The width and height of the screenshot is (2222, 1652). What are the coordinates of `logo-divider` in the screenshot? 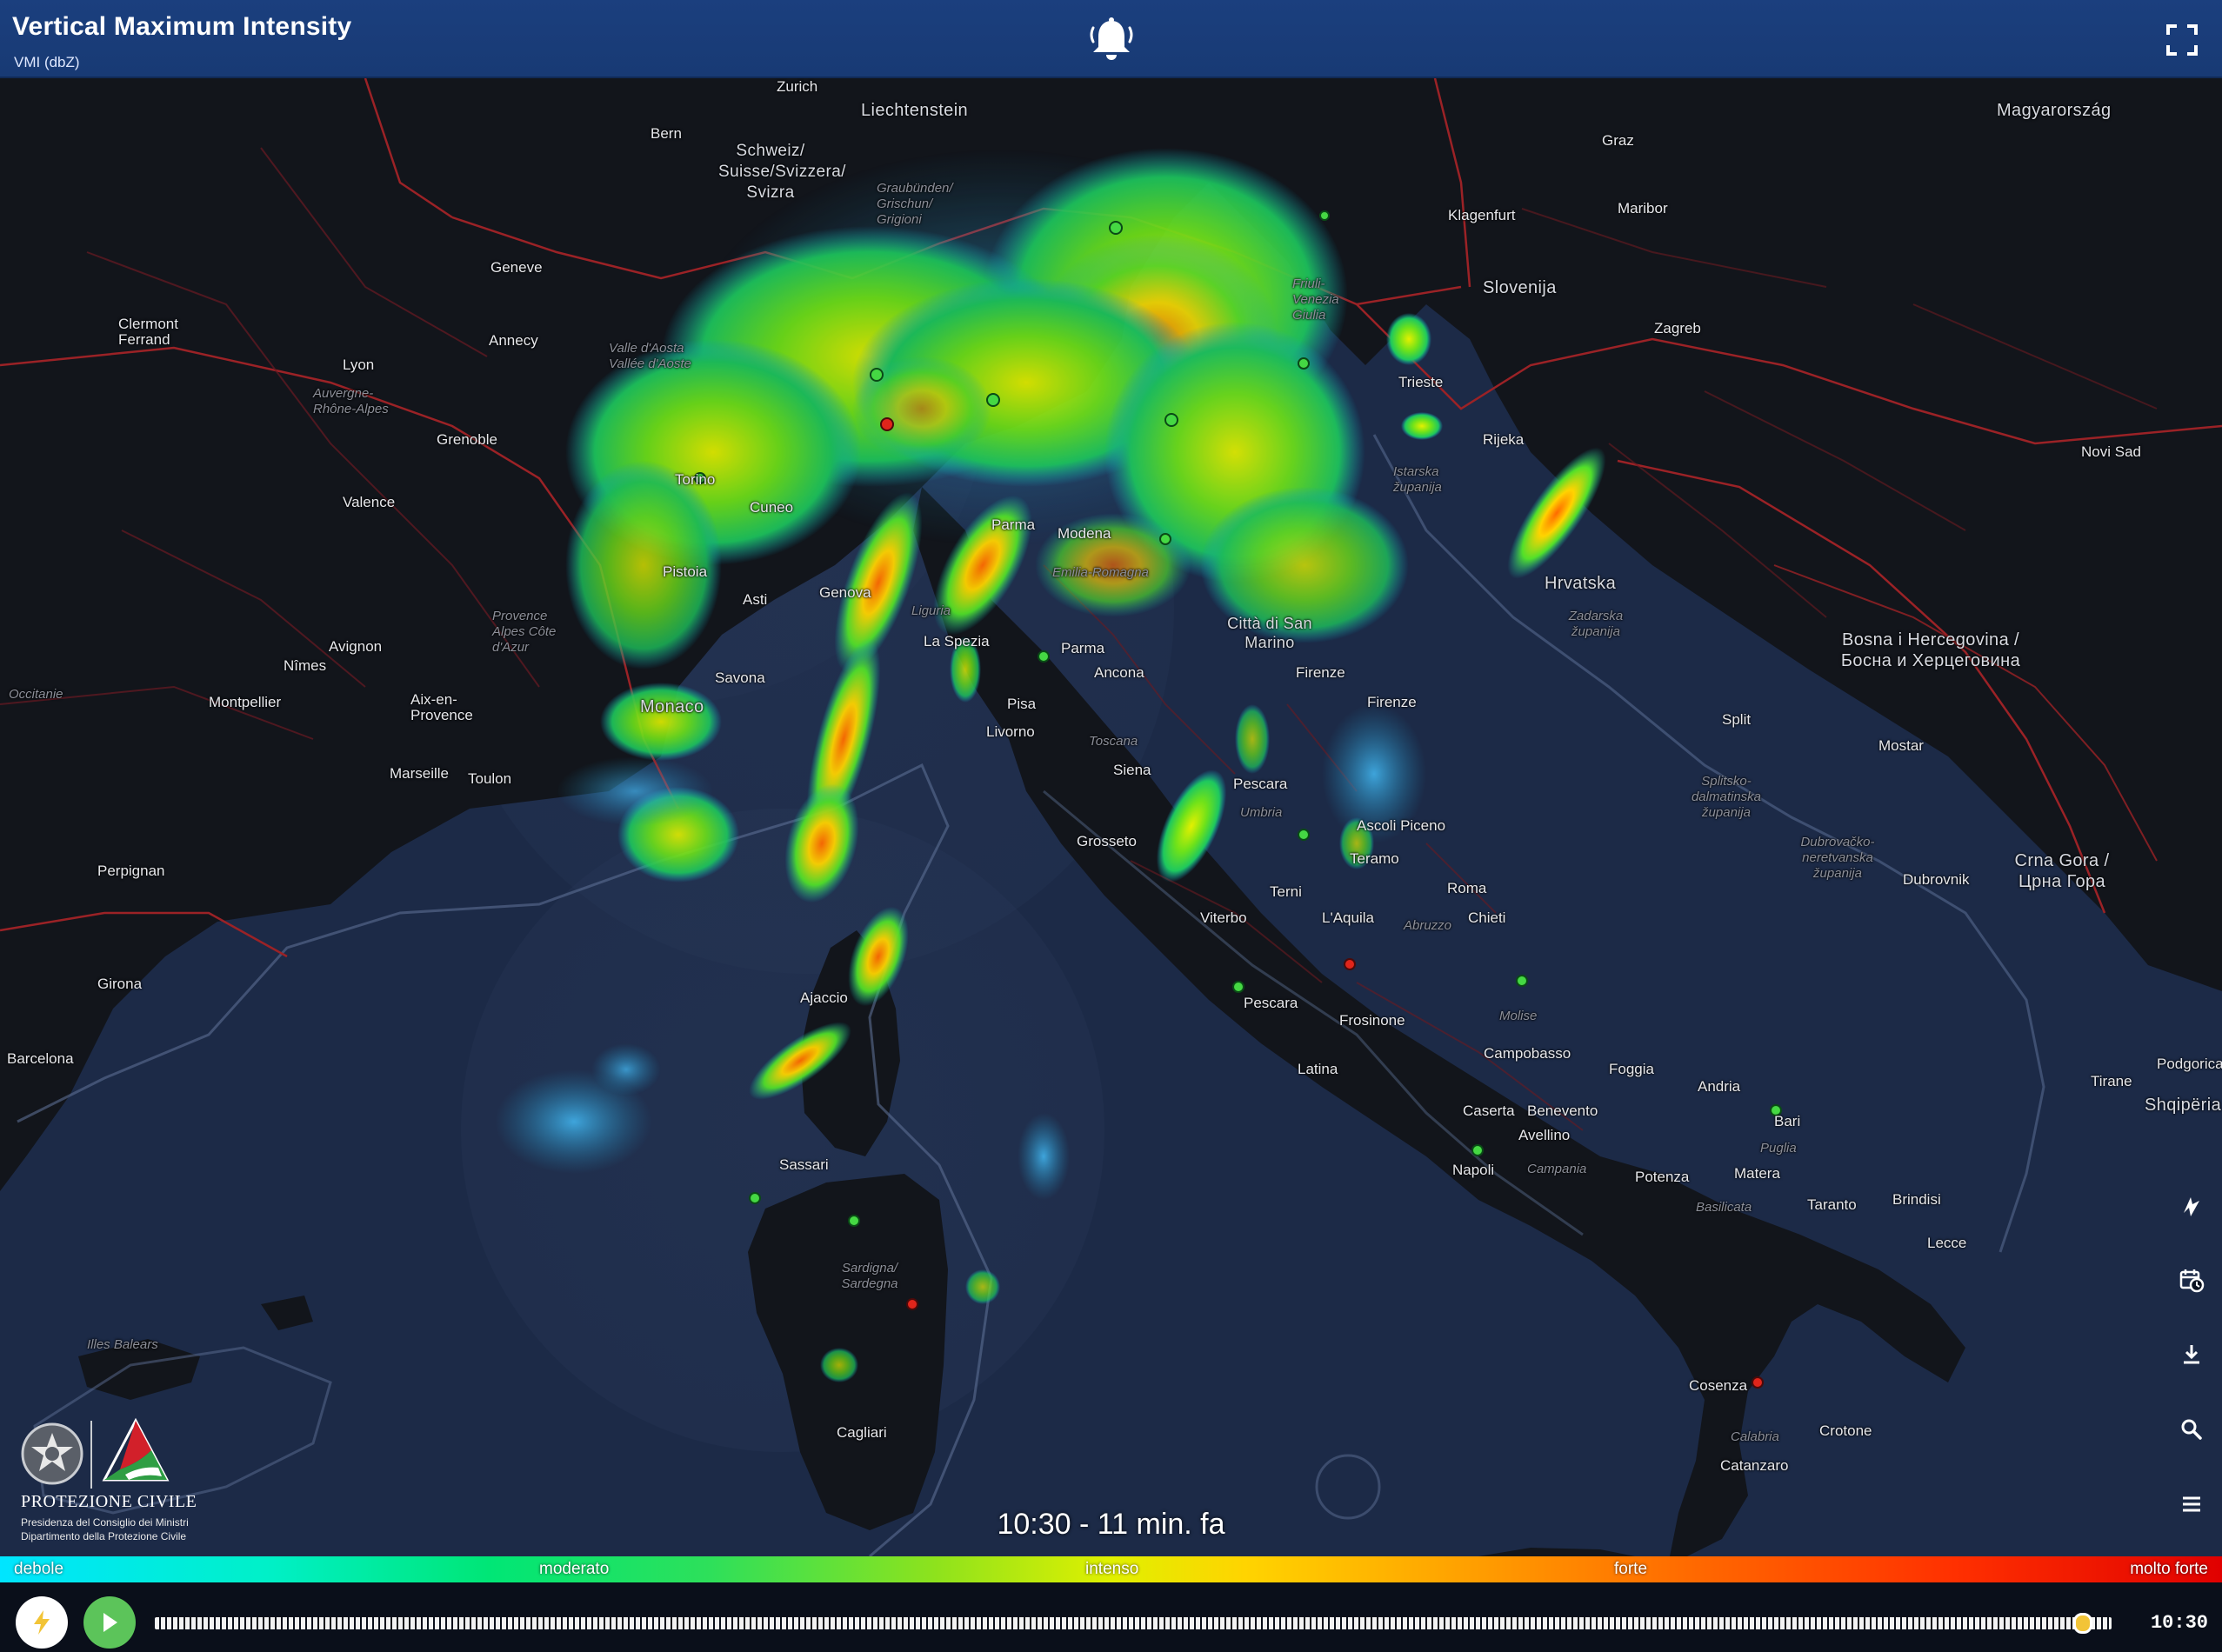 It's located at (91, 1455).